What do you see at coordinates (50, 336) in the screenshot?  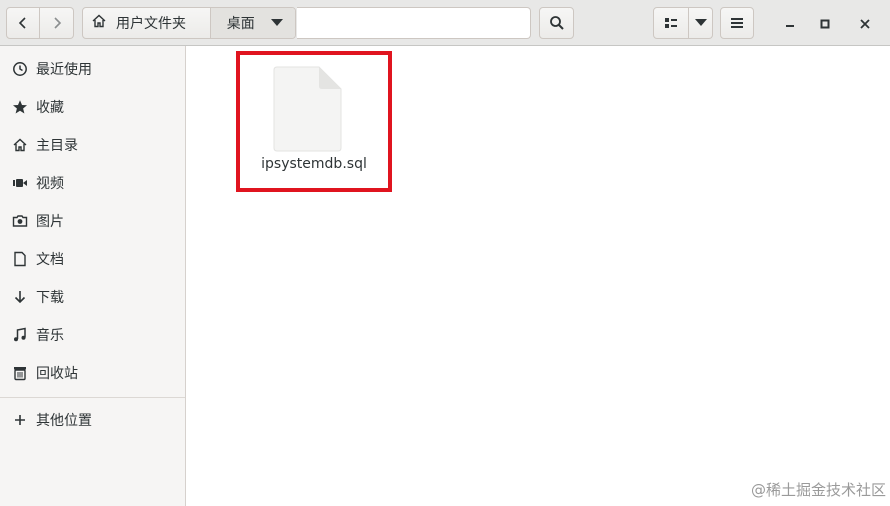 I see `sidebar-item-label: 音乐` at bounding box center [50, 336].